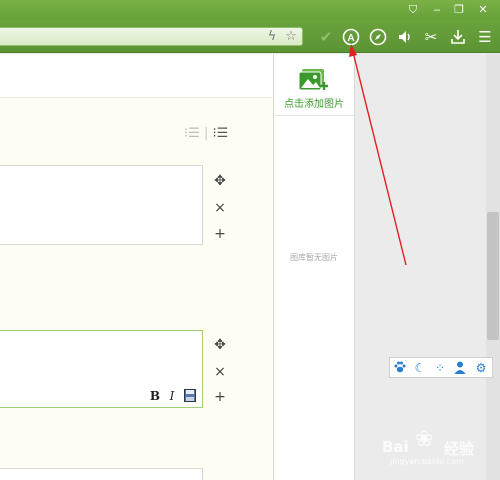 The height and width of the screenshot is (480, 500). Describe the element at coordinates (378, 155) in the screenshot. I see `annotation-arrow` at that location.